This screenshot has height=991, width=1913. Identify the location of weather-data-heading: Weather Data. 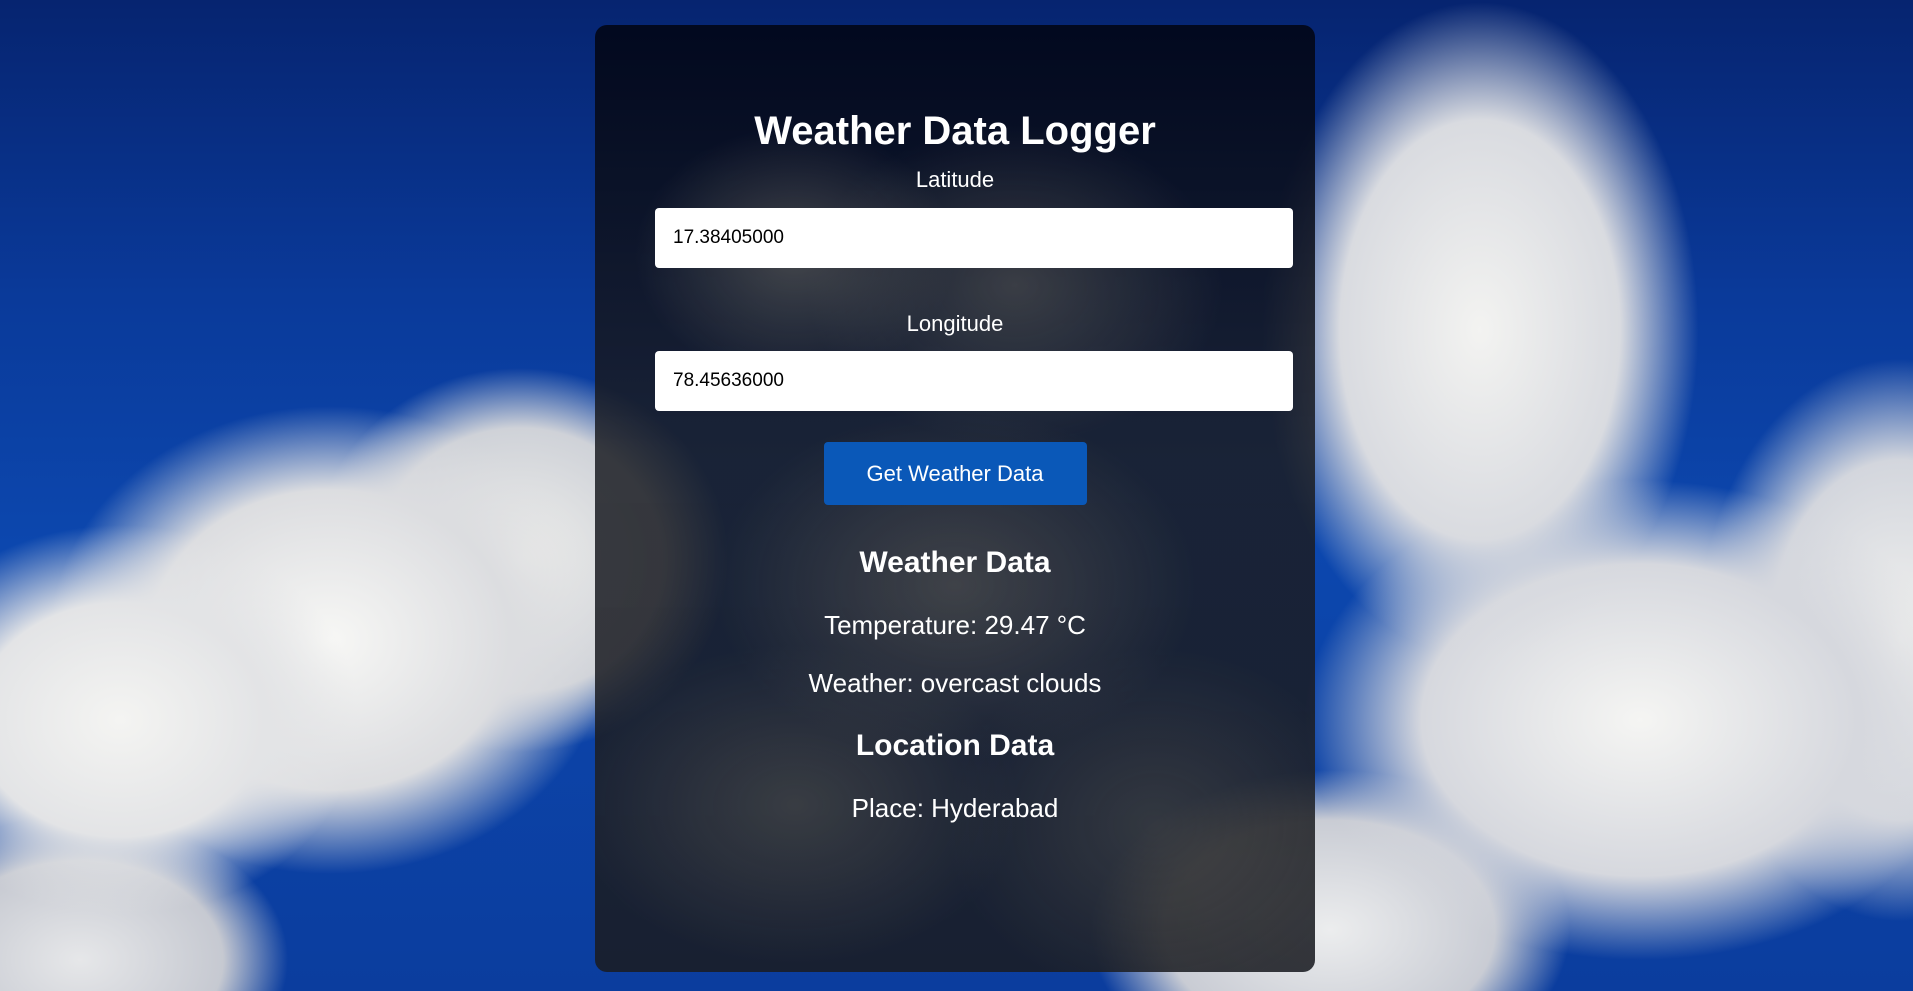
(955, 562).